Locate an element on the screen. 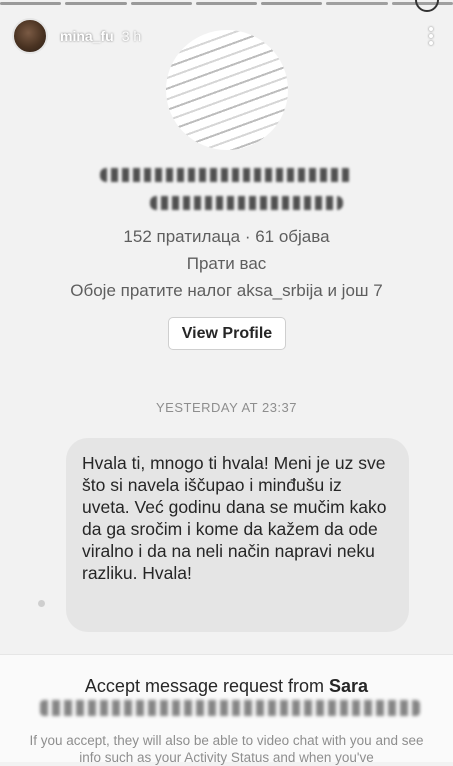  avatar is located at coordinates (30, 36).